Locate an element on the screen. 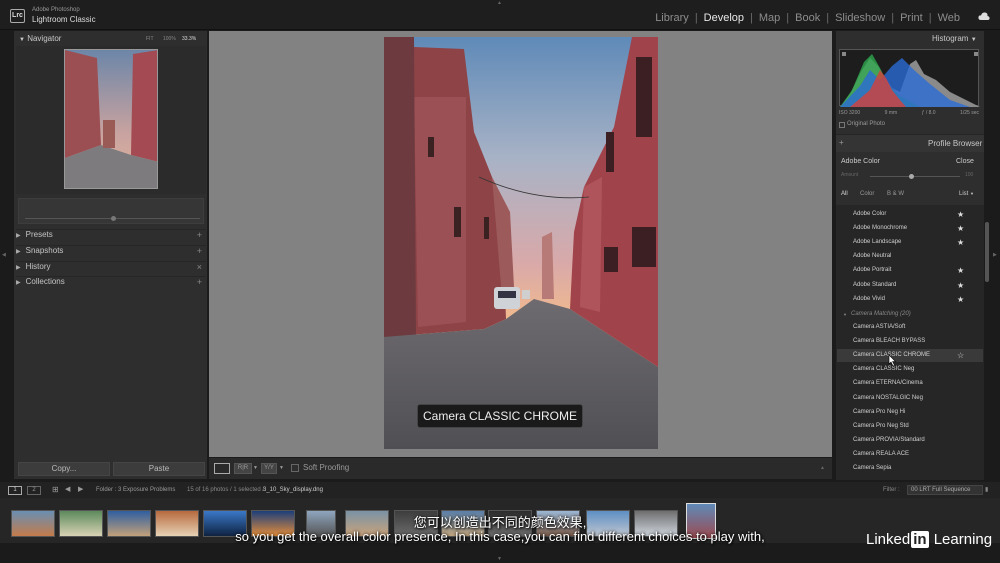 This screenshot has width=1000, height=563. clear-history-icon: × is located at coordinates (199, 267).